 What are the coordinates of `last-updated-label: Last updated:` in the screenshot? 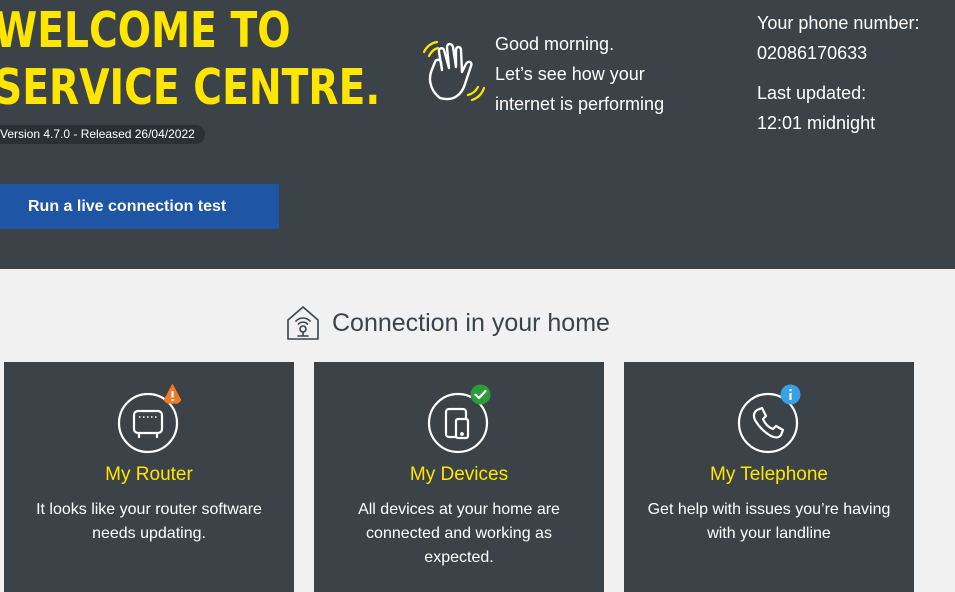 It's located at (812, 93).